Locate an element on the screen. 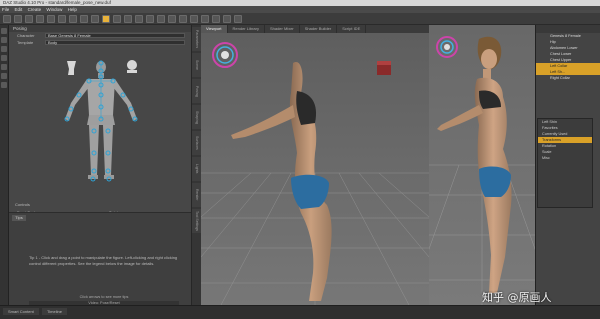  prop-icon is located at coordinates (95, 18).